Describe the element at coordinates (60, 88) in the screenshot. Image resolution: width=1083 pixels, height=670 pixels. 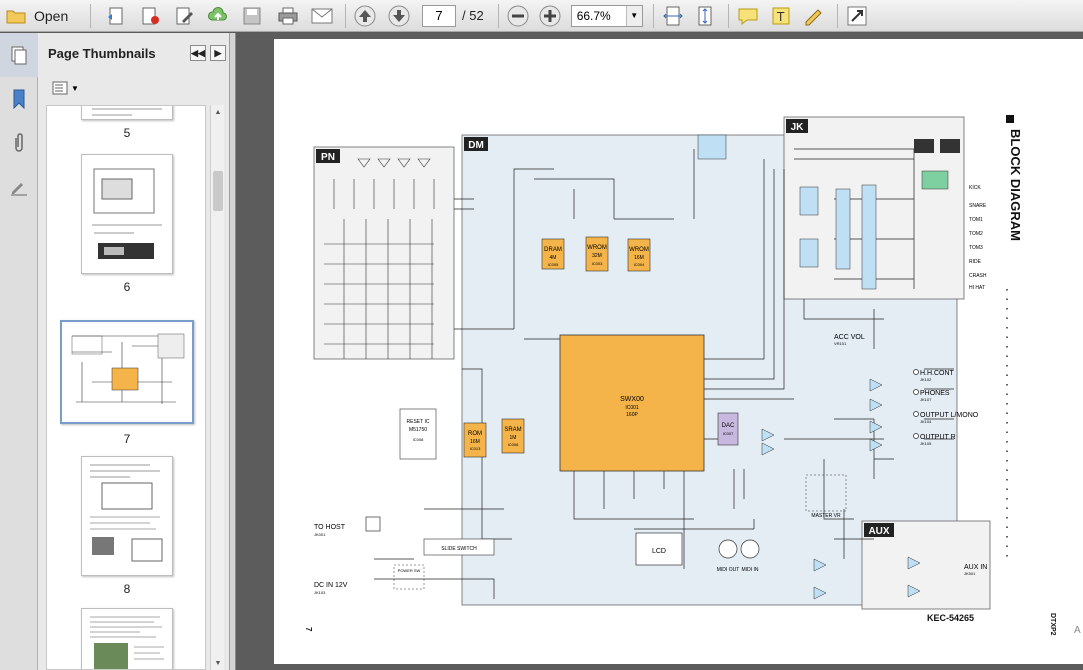
I see `options-list-icon` at that location.